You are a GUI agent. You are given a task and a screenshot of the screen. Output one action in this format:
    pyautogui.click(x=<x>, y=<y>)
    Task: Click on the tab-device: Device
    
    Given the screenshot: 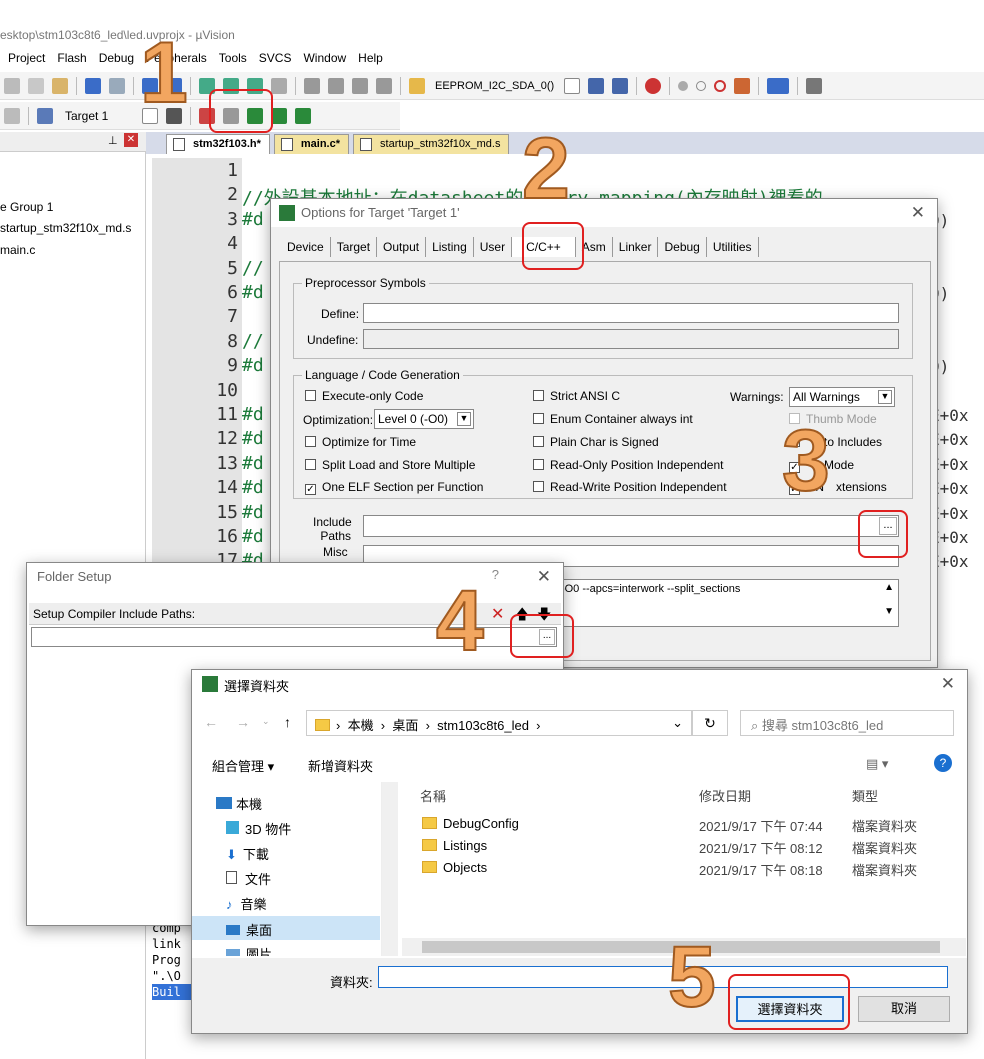 What is the action you would take?
    pyautogui.click(x=306, y=247)
    